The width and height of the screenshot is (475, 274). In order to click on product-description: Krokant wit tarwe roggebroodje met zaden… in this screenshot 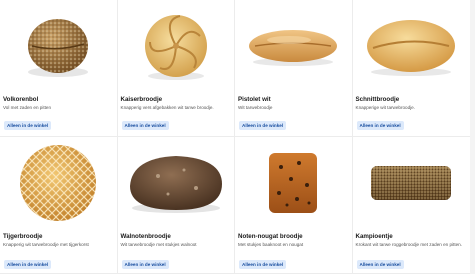, I will do `click(408, 244)`.